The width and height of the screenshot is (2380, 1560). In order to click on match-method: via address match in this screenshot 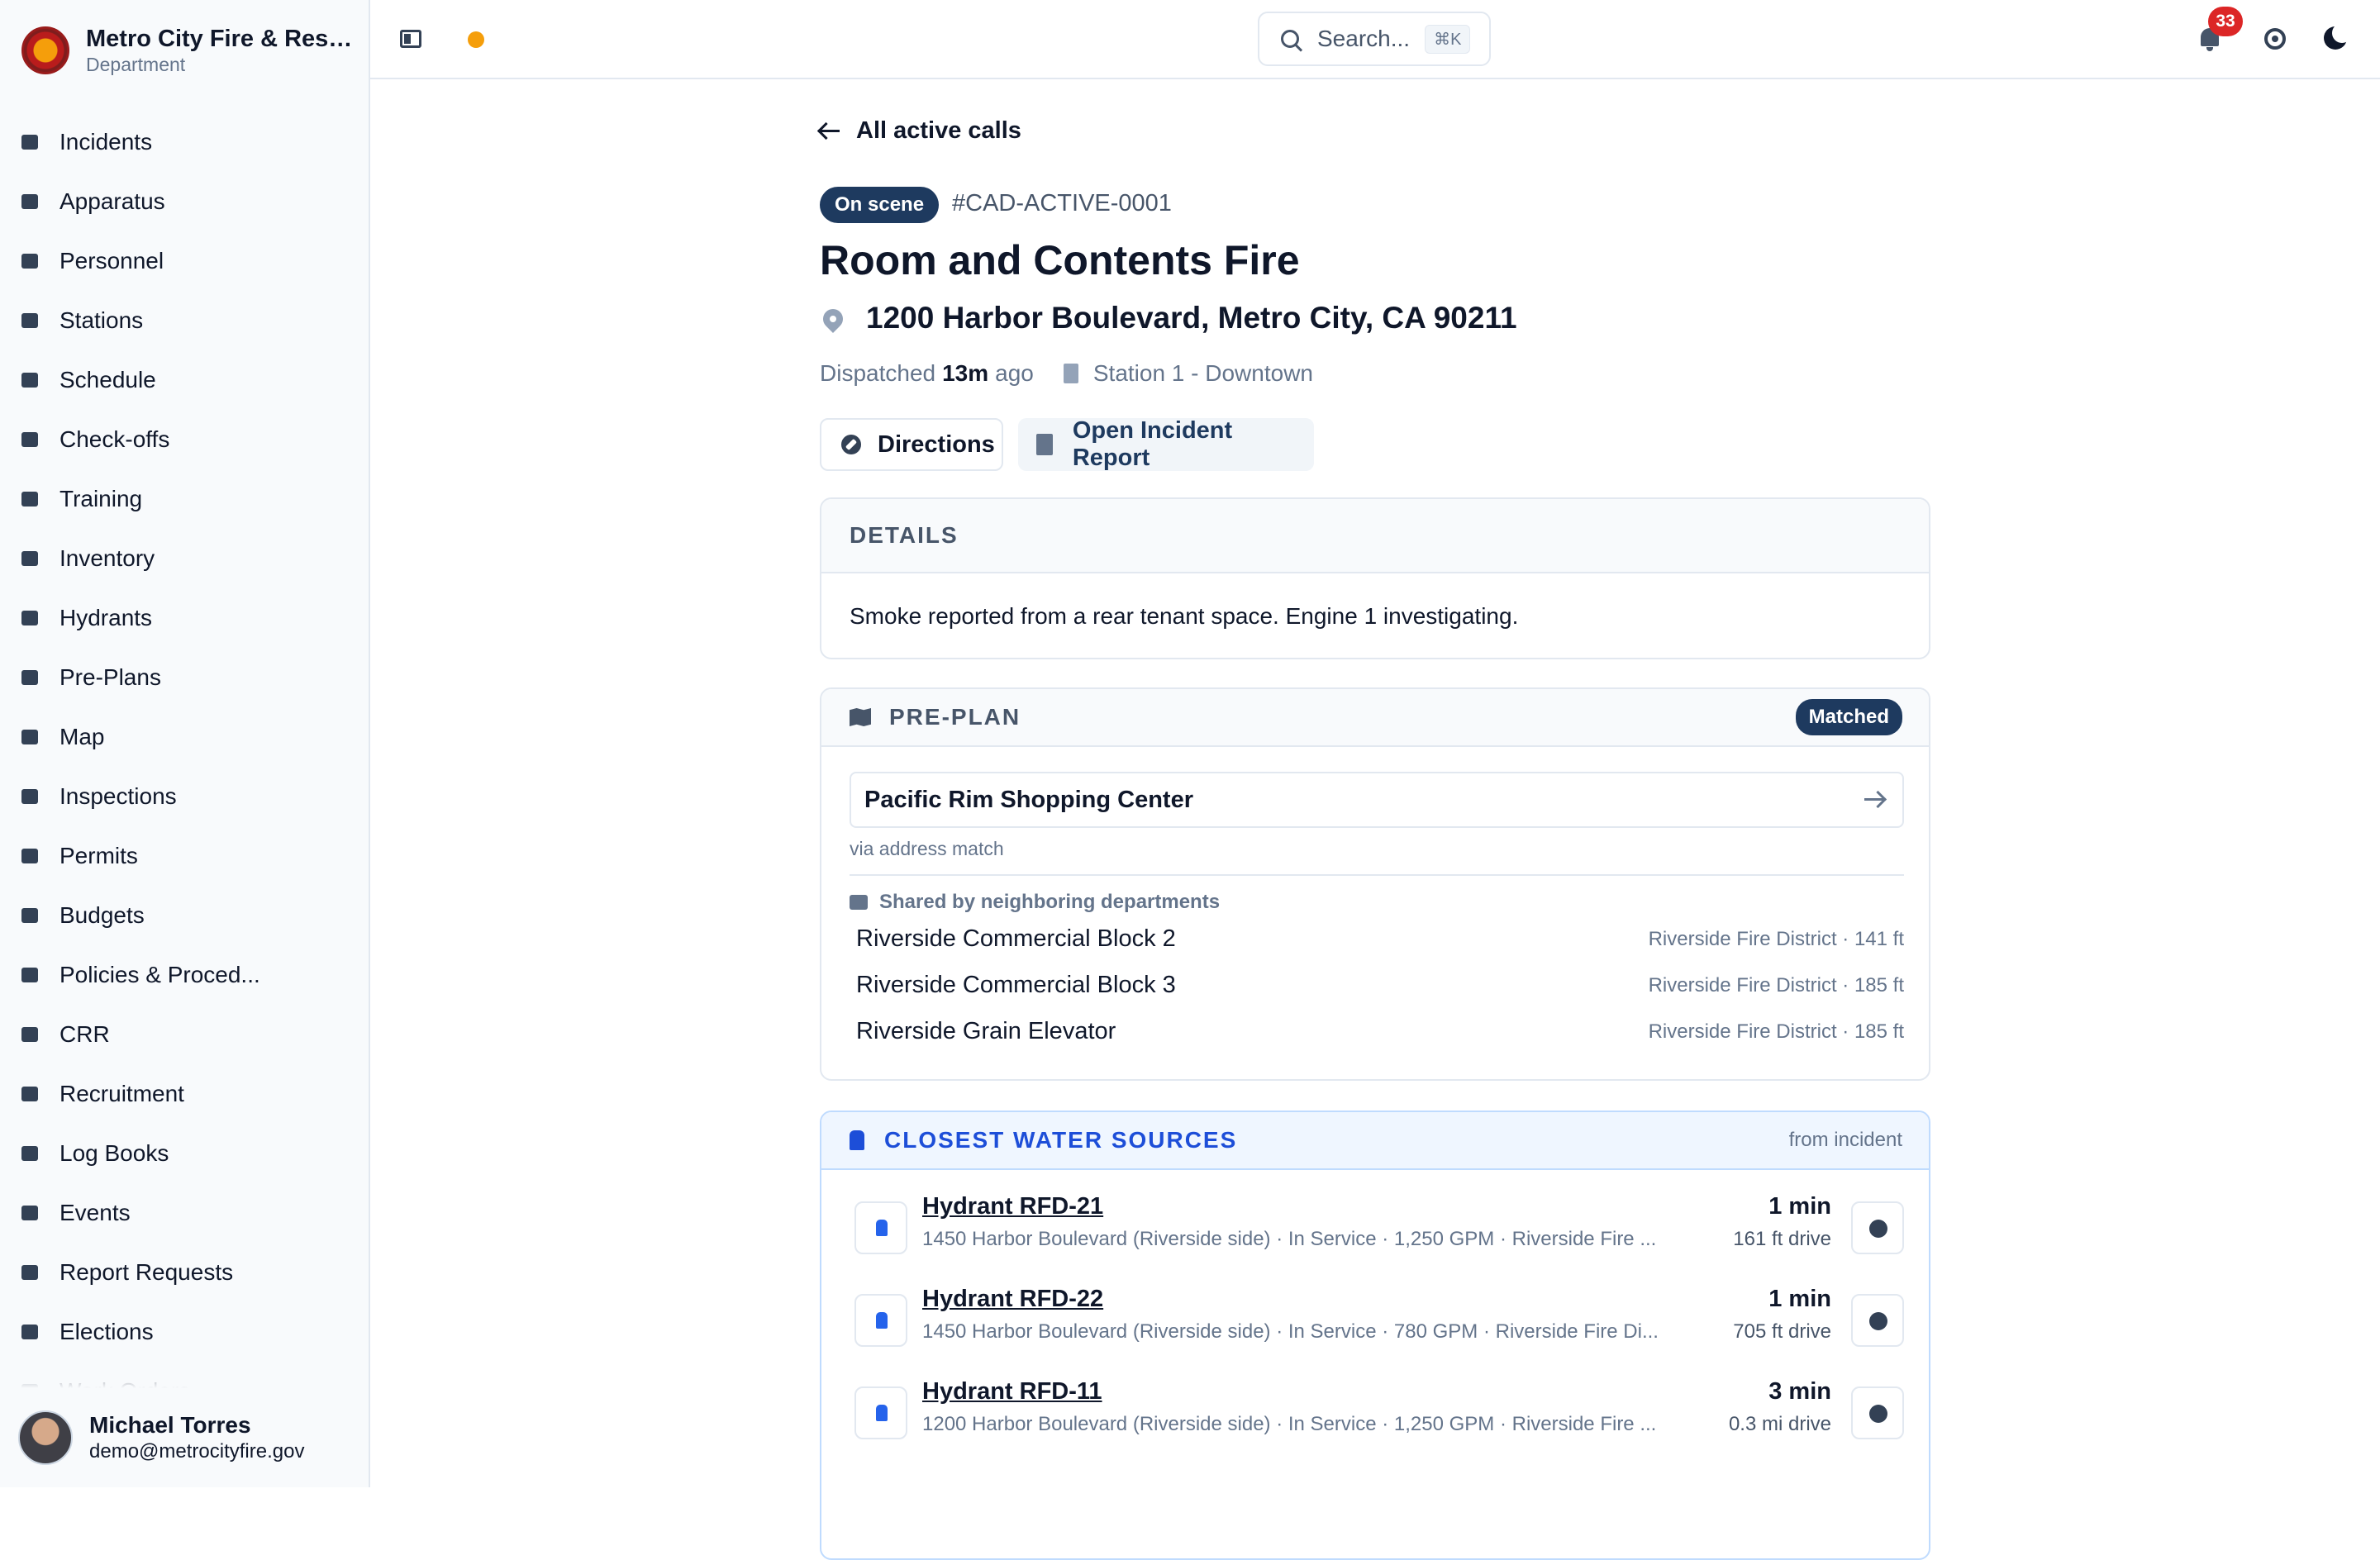, I will do `click(927, 848)`.